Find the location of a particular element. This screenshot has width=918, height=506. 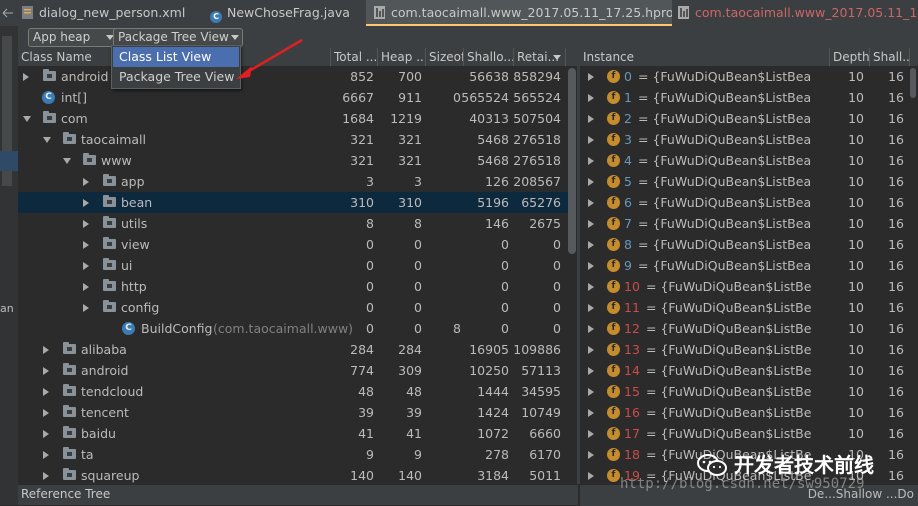

instance-row: f7 = {FuWuDiQuBean$ListBean$(10 16 is located at coordinates (745, 223).